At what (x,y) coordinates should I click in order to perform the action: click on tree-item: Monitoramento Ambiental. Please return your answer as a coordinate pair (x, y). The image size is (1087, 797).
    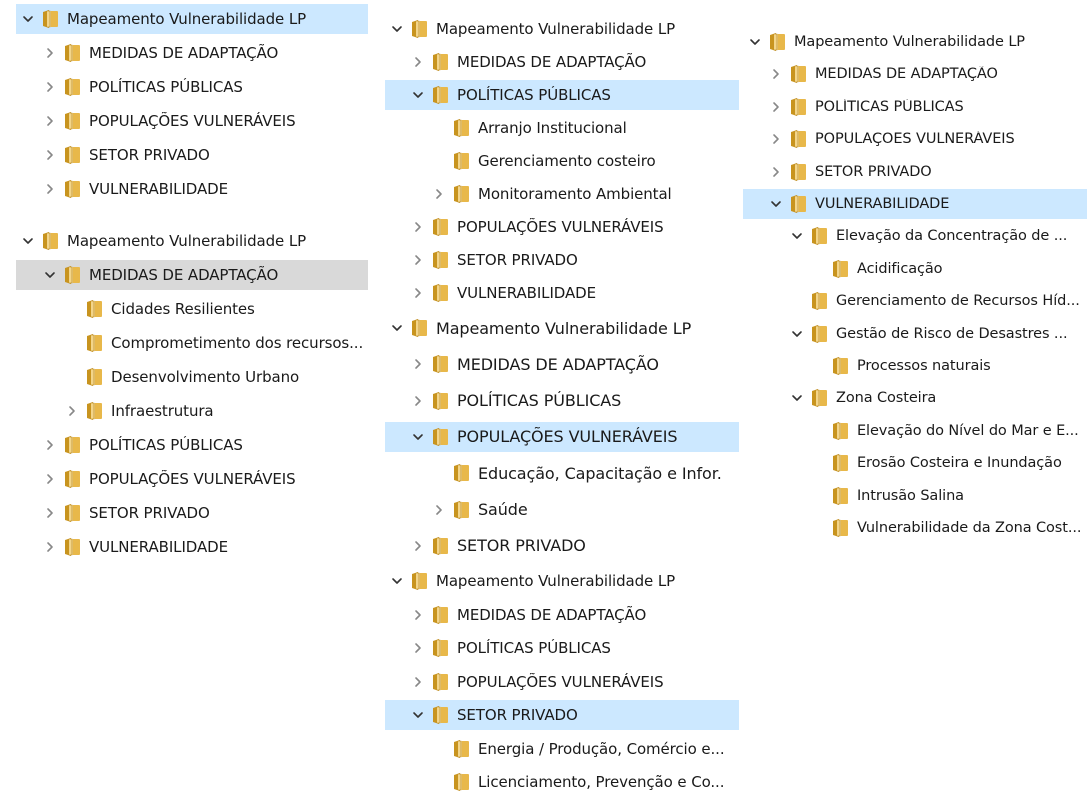
    Looking at the image, I should click on (562, 194).